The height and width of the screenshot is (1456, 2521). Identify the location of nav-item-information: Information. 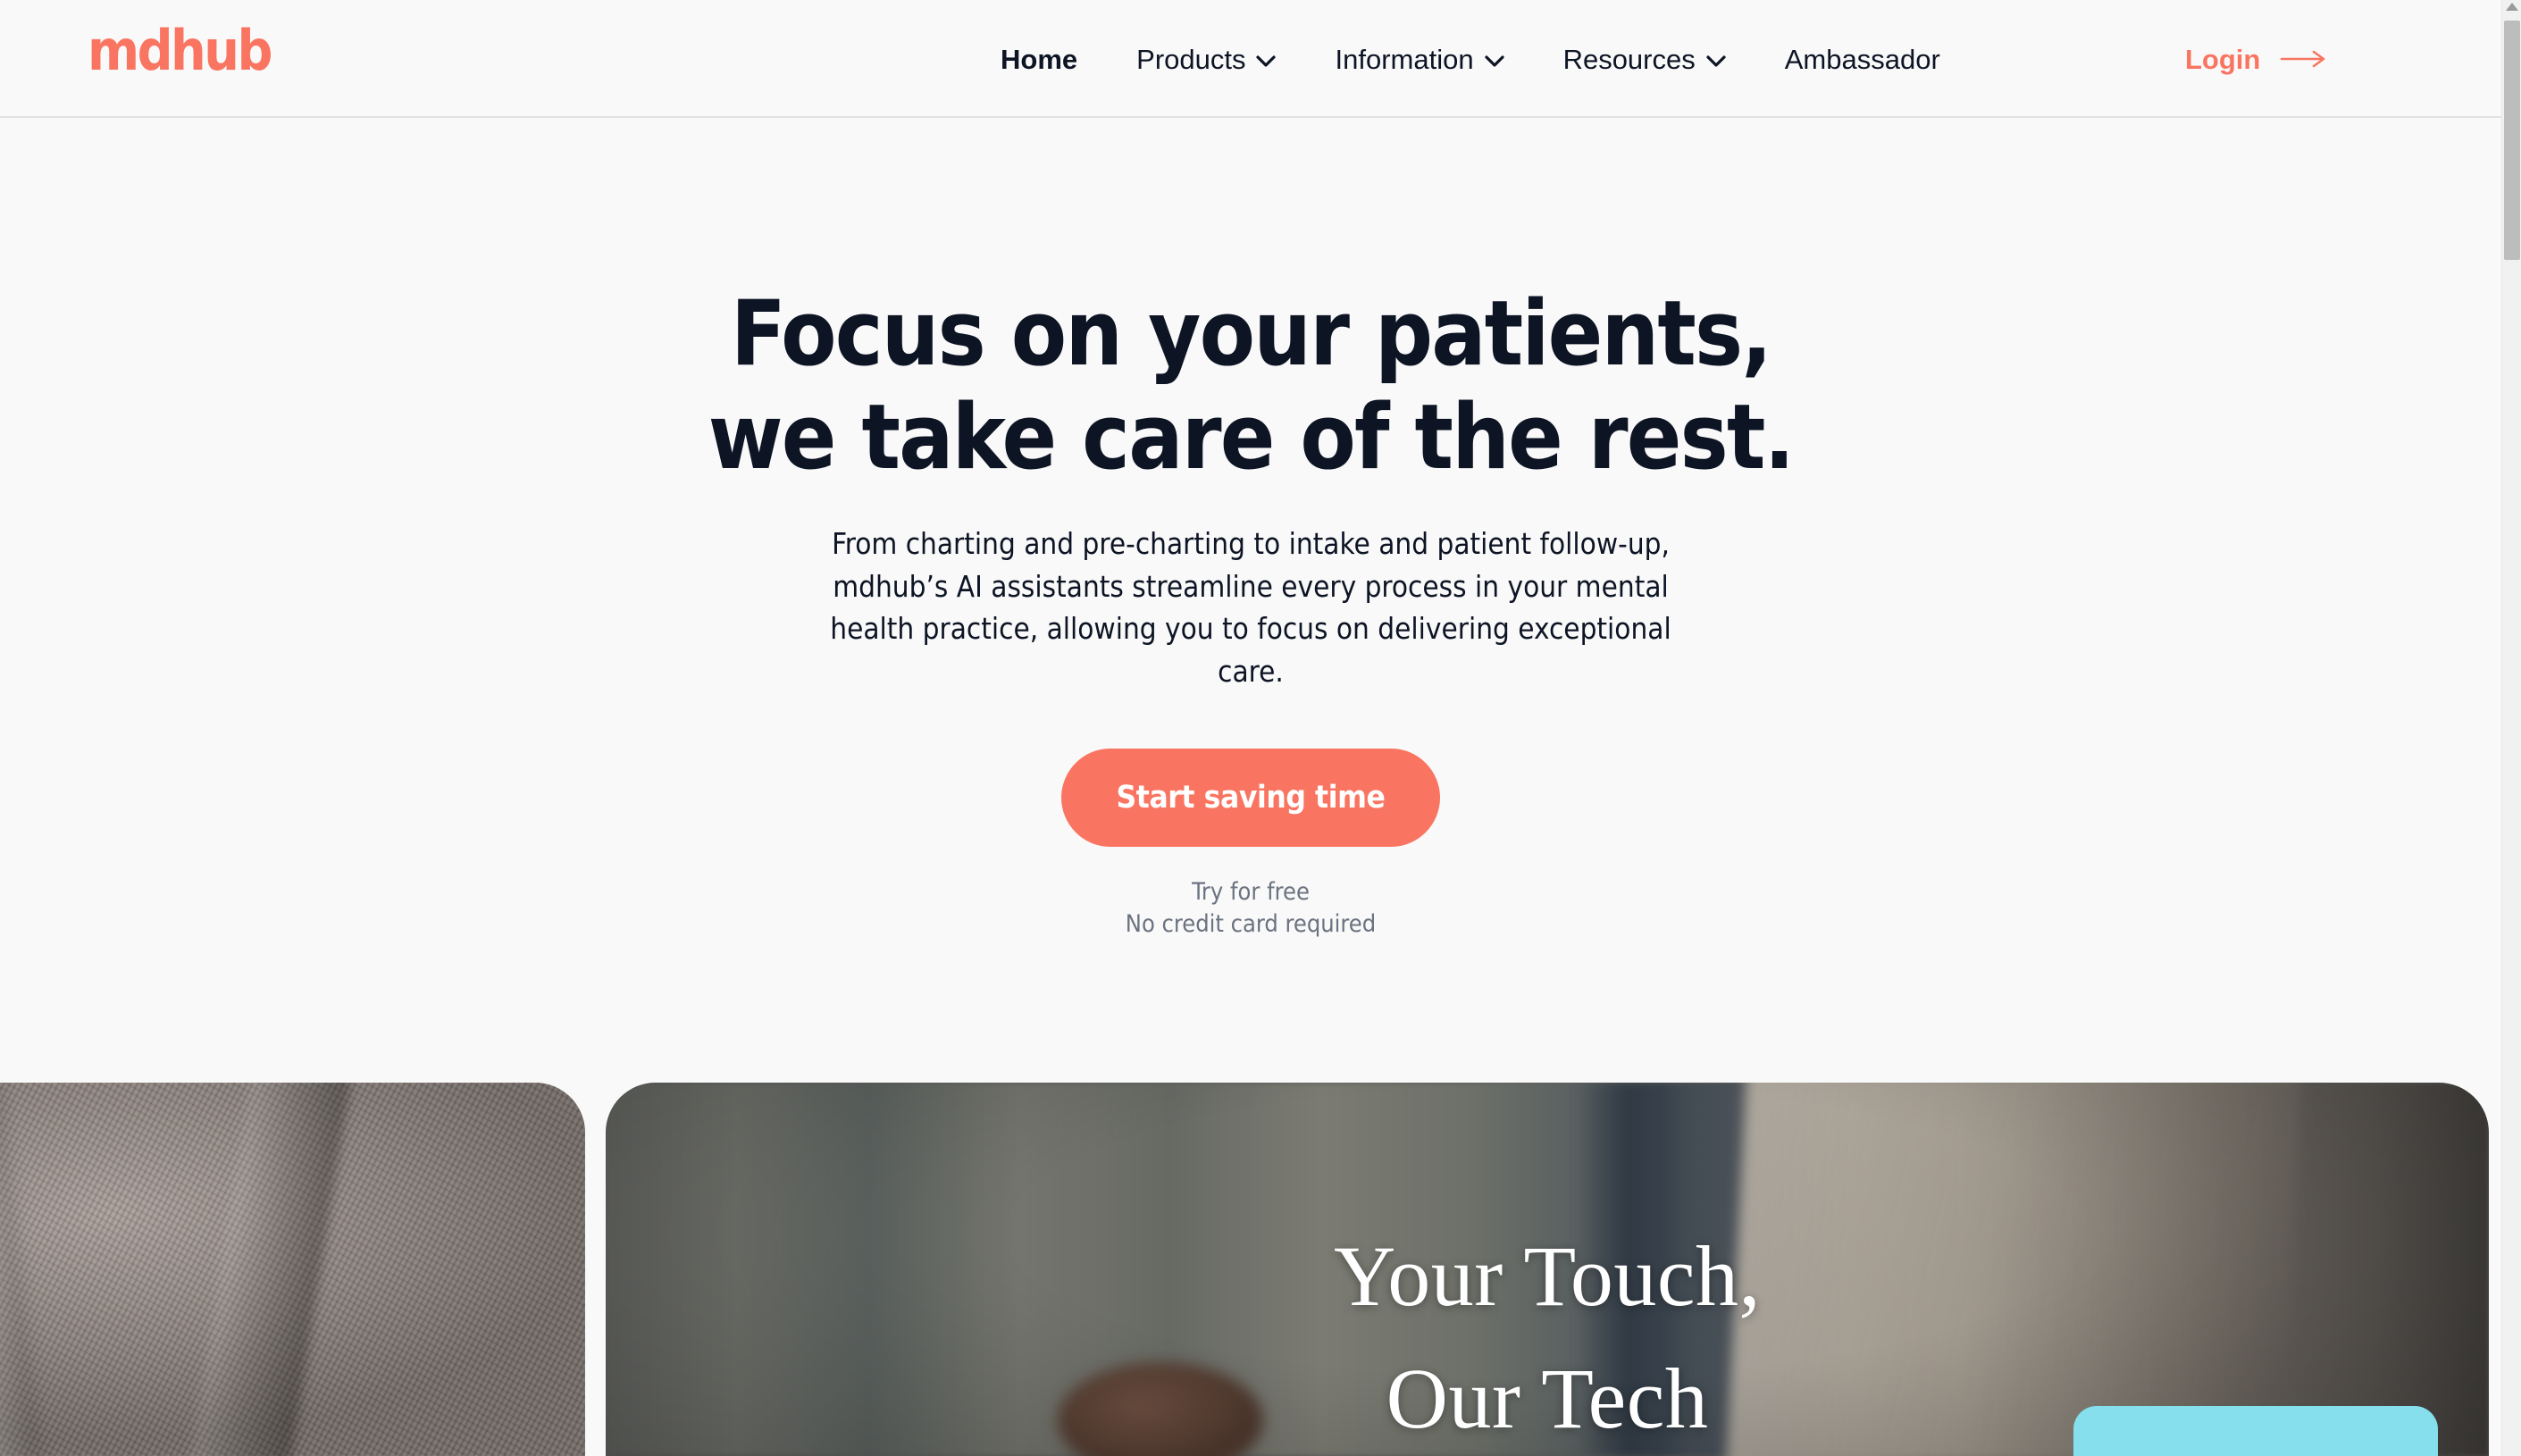
(1419, 59).